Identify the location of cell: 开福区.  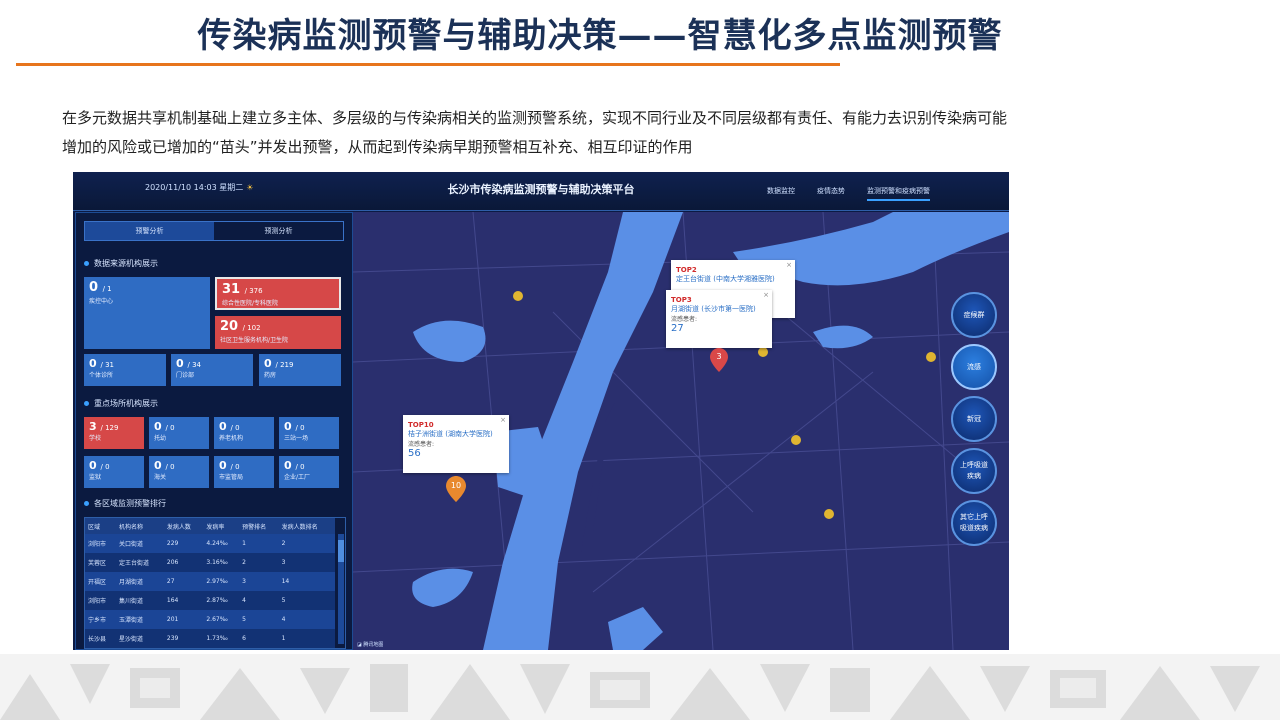
(100, 581).